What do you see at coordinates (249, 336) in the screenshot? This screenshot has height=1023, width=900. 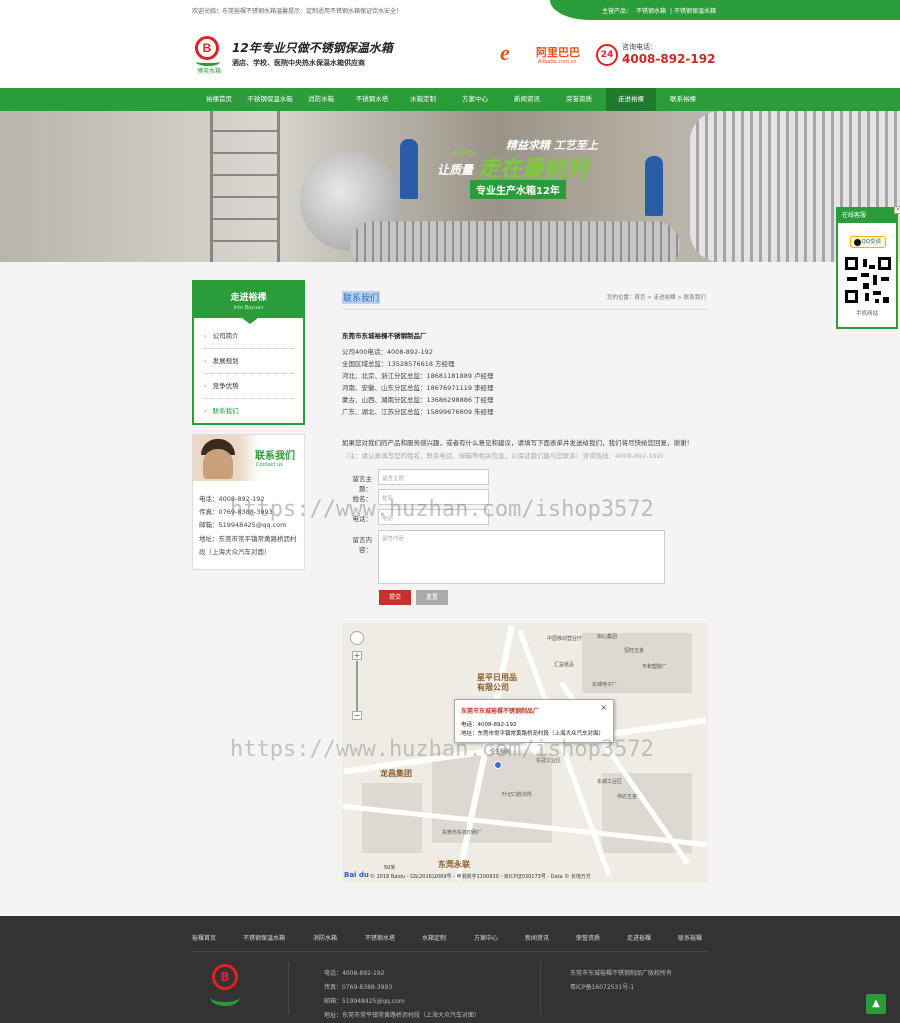 I see `sidebar-item-profile: 公司简介` at bounding box center [249, 336].